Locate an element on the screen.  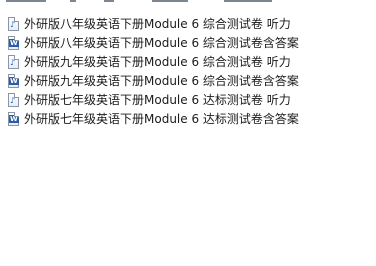
file-item: W 外研版九年级英语下册Module 6 综合测试卷含答案 is located at coordinates (153, 80).